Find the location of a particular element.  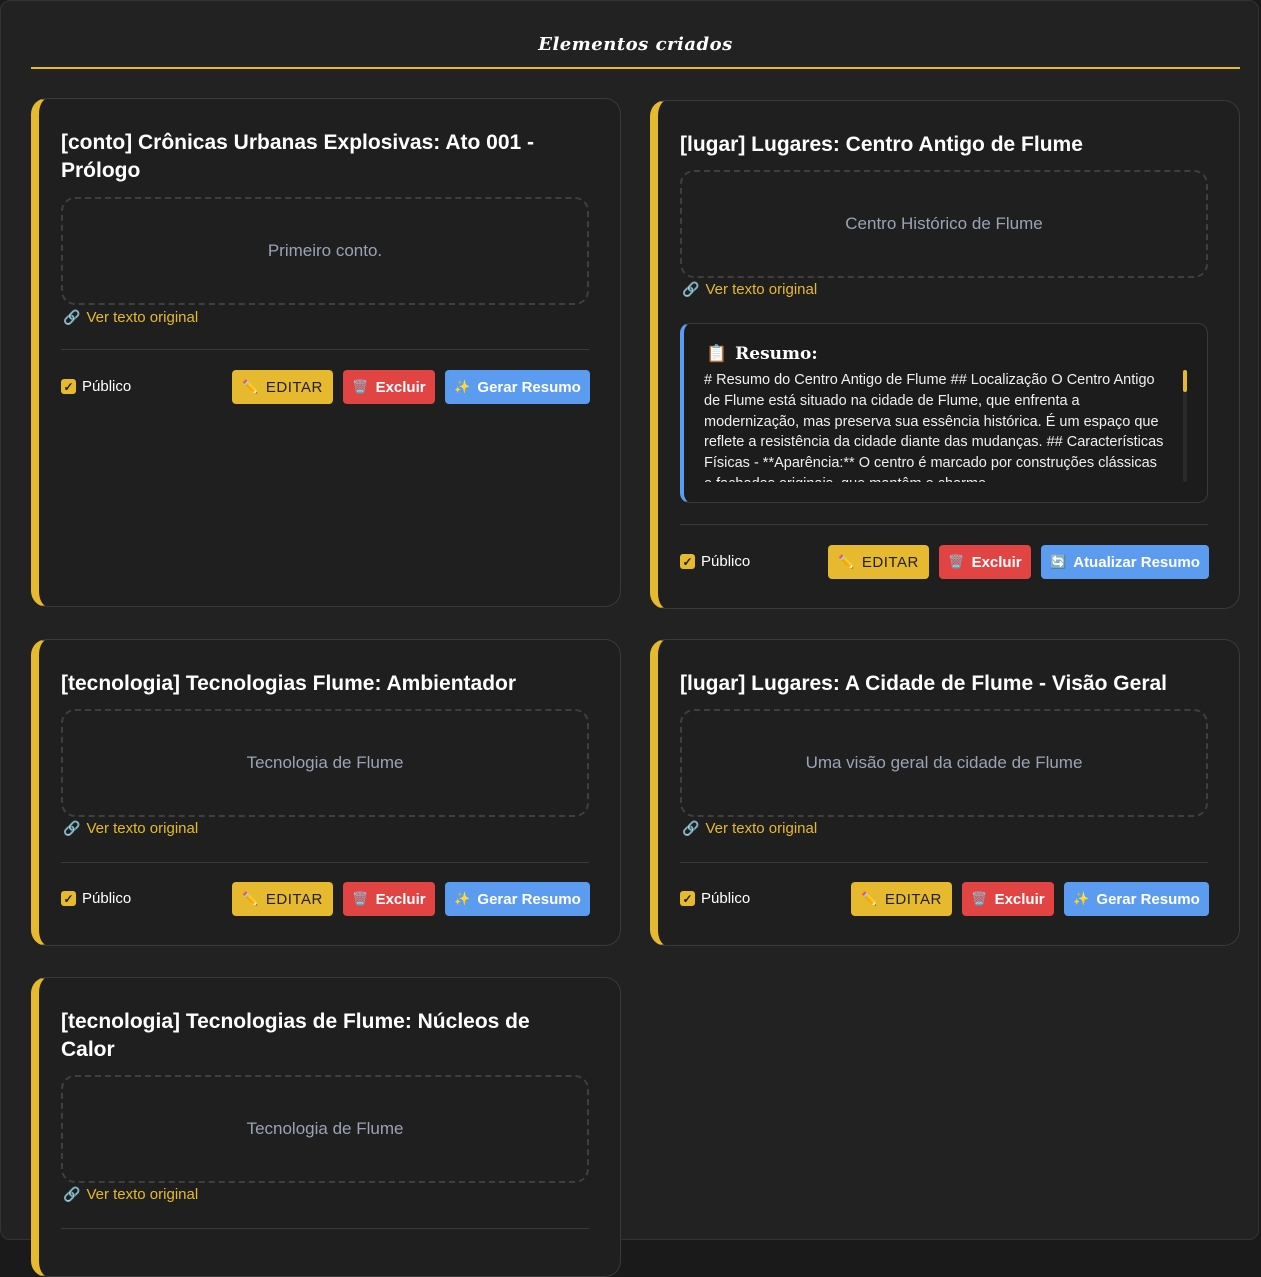

summary-heading-label: Resumo: is located at coordinates (776, 354).